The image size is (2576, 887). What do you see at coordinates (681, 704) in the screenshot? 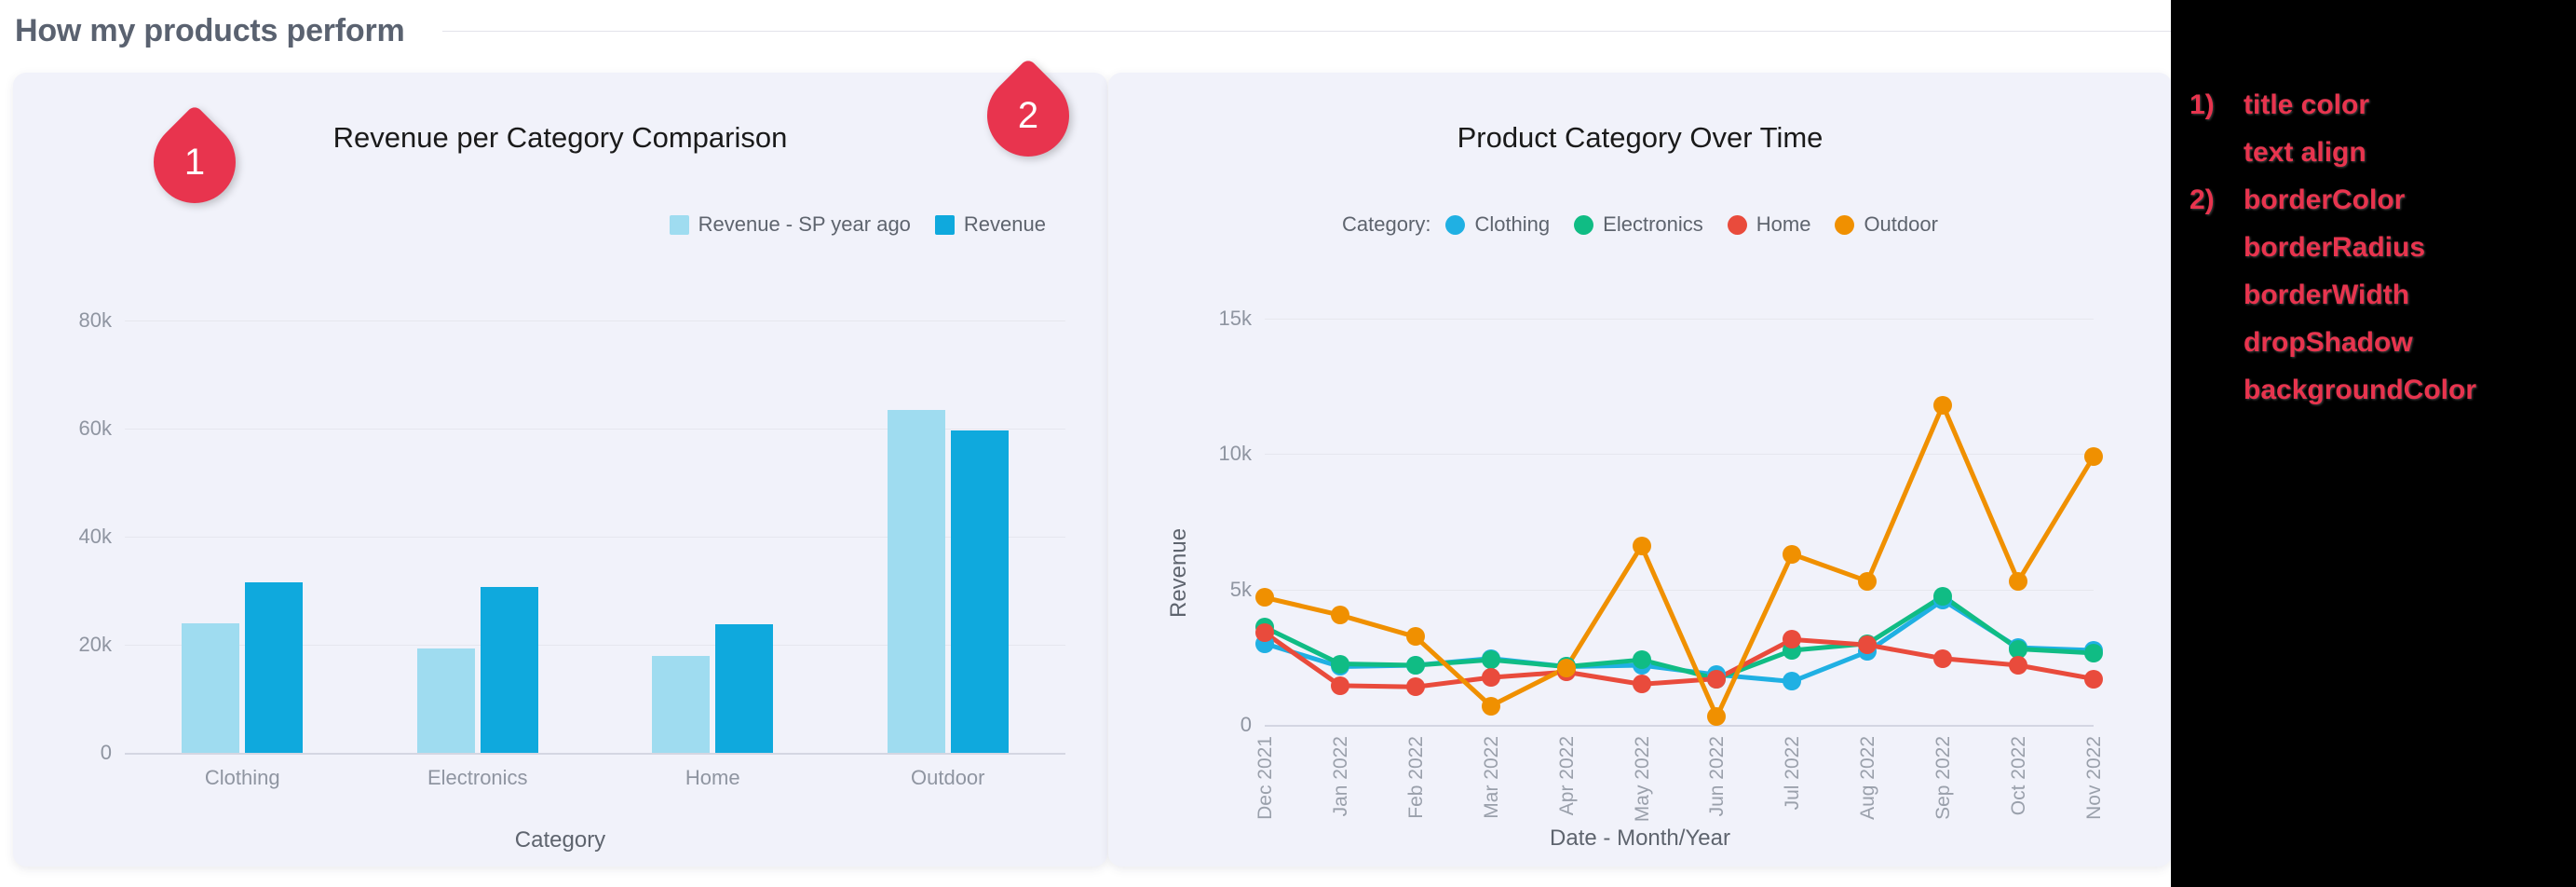
I see `bar-home-prior-year` at bounding box center [681, 704].